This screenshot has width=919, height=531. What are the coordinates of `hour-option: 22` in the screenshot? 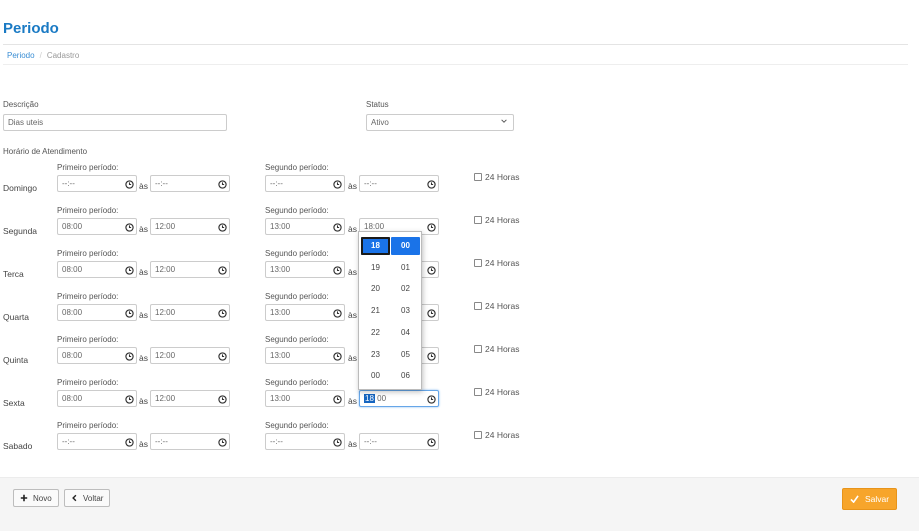 It's located at (375, 333).